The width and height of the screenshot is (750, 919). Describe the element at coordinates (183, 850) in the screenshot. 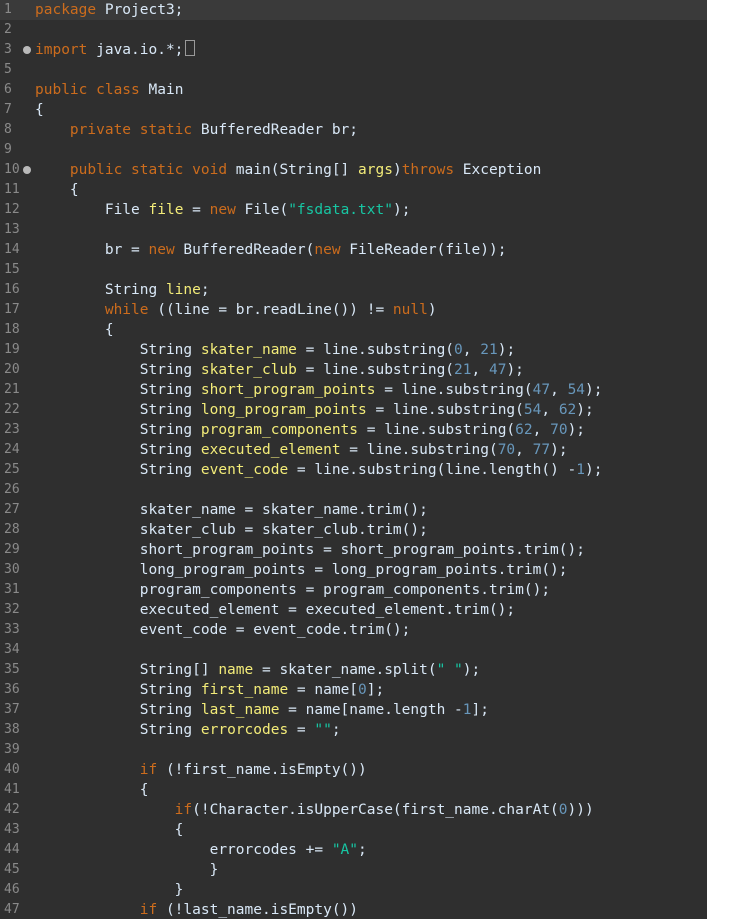

I see `code-token: errorcodes +=` at that location.